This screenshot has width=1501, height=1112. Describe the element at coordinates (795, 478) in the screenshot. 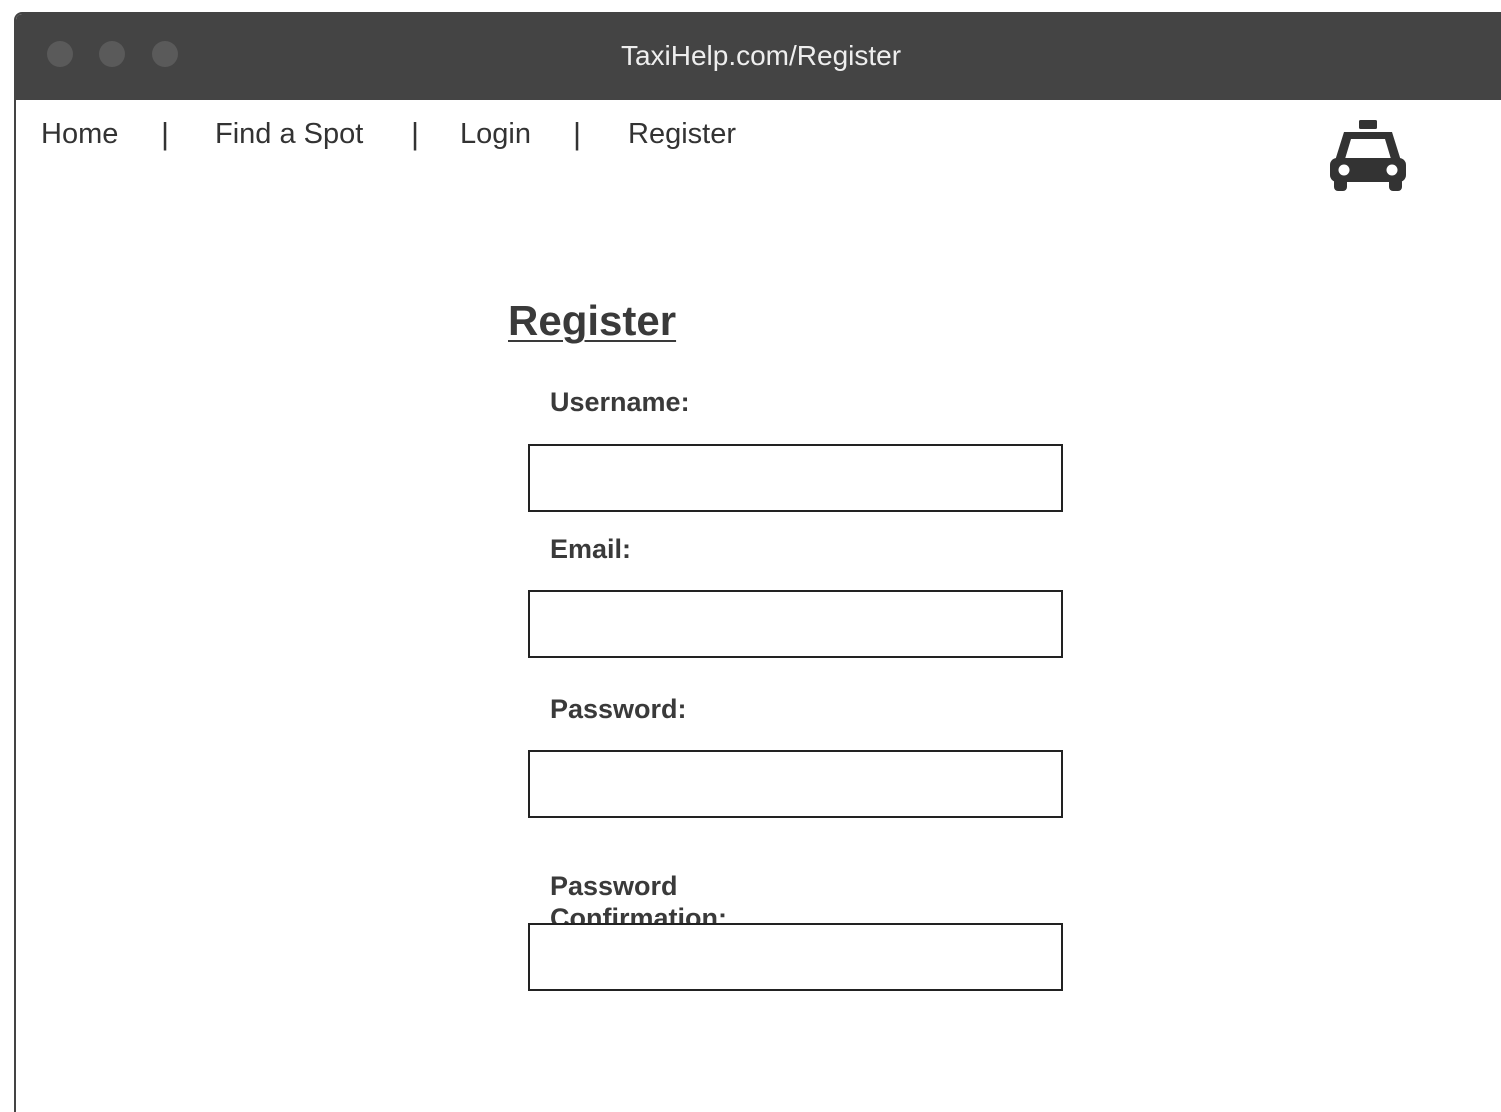

I see `username-input` at that location.